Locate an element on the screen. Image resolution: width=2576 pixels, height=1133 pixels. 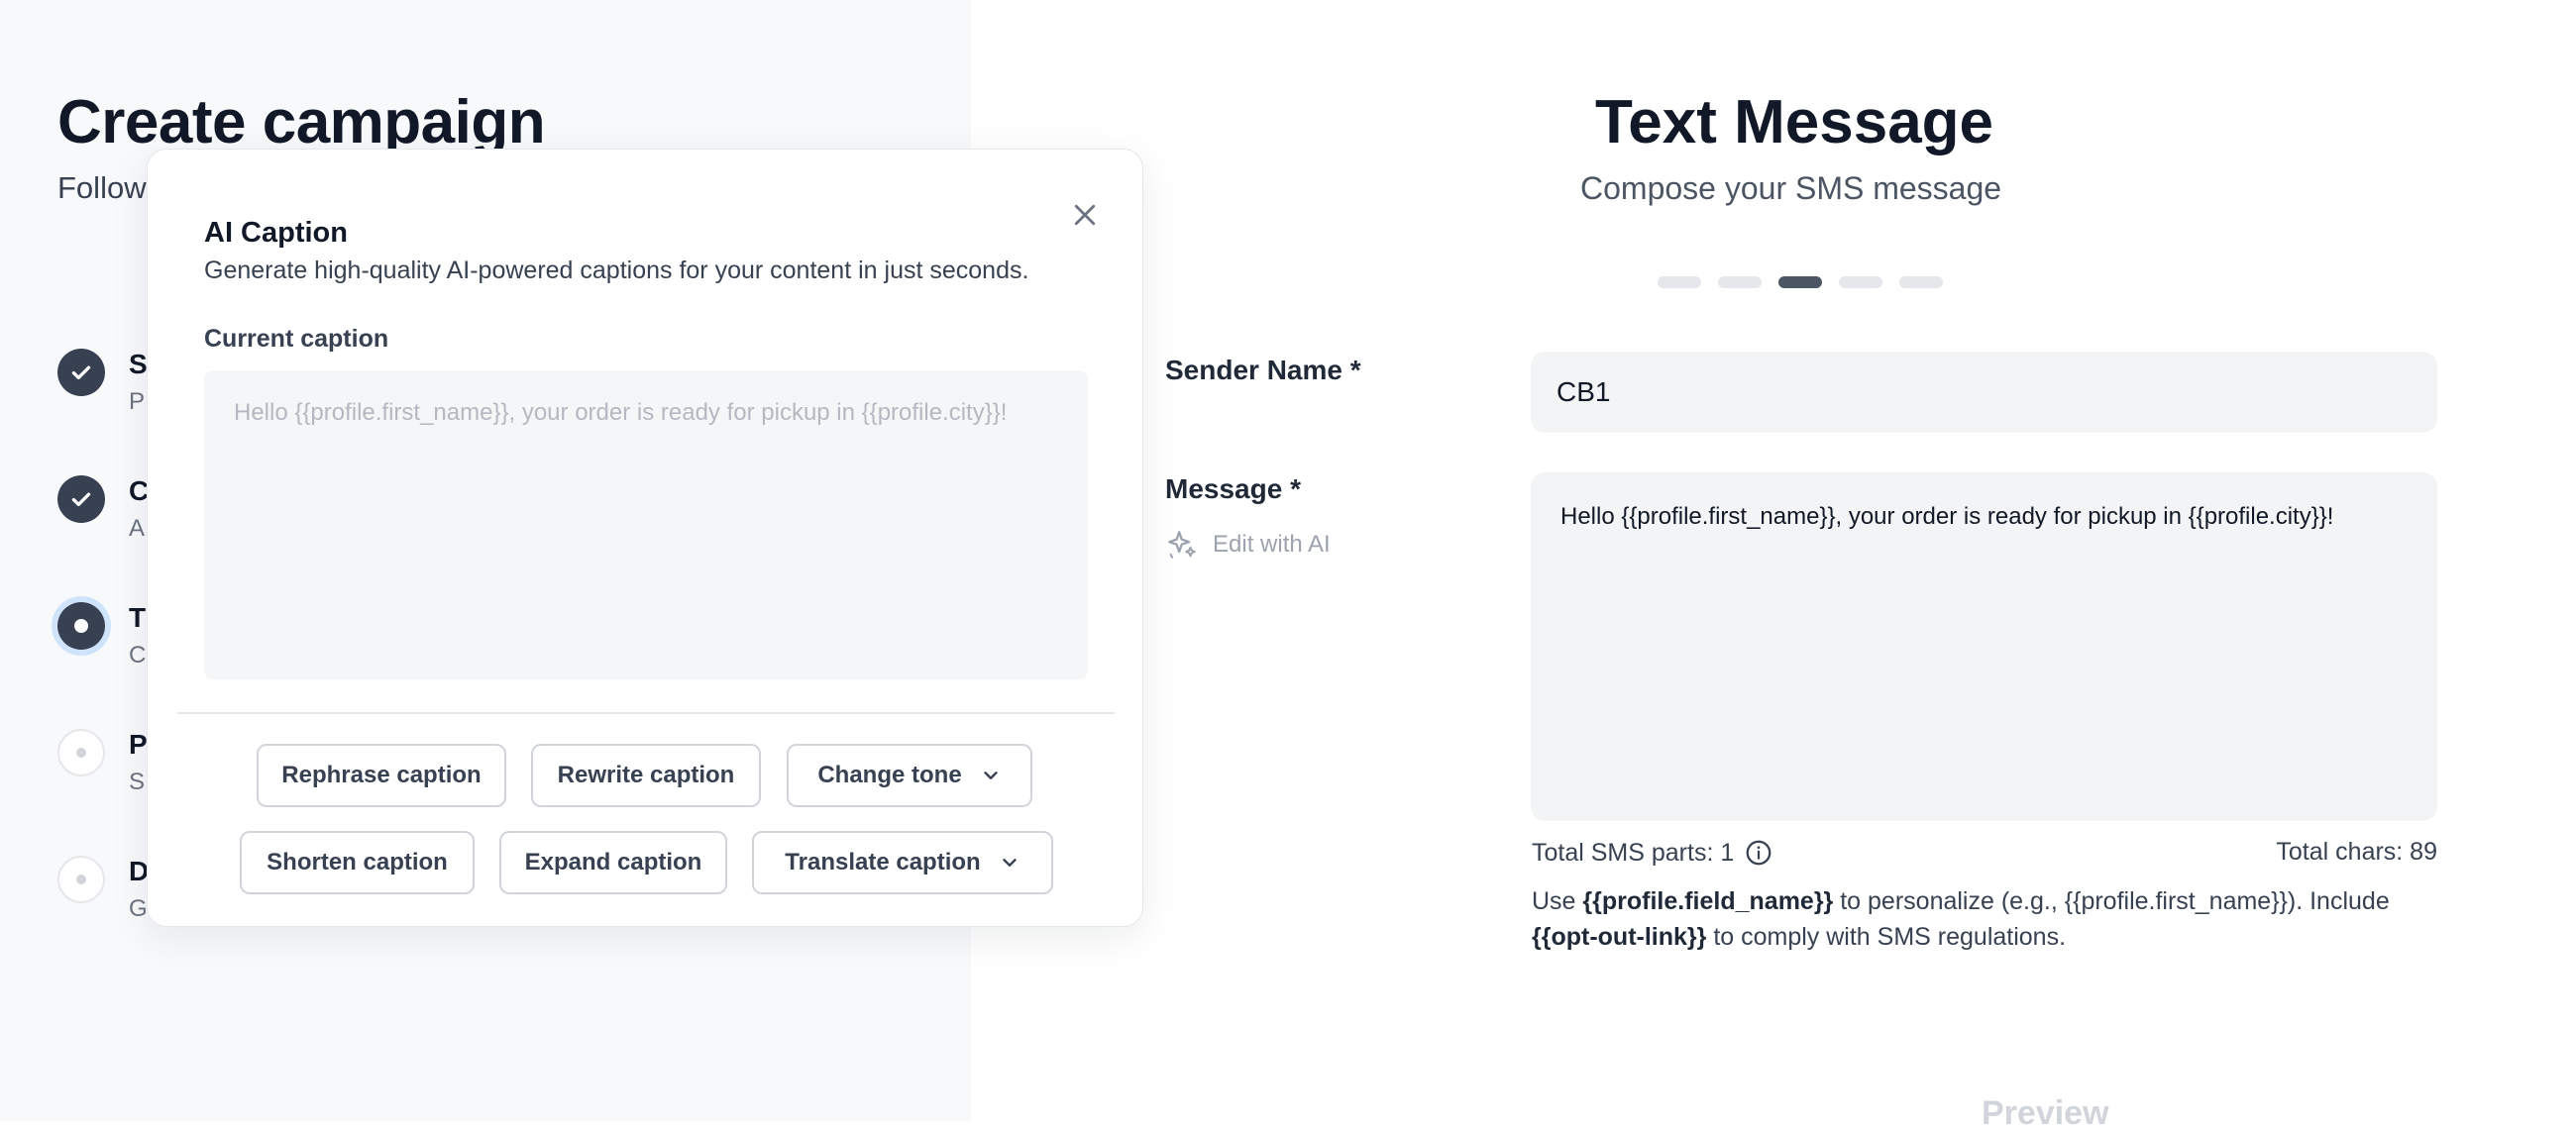
sms-parts-counter: Total SMS parts: 1 is located at coordinates (1652, 853).